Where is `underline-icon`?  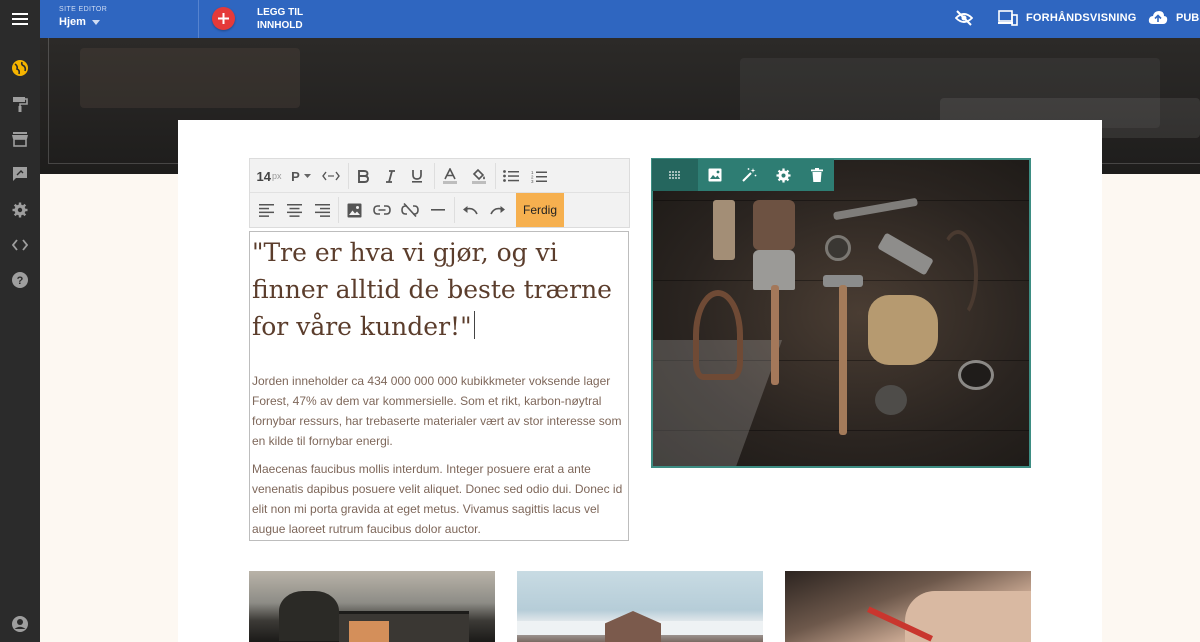
underline-icon is located at coordinates (417, 176).